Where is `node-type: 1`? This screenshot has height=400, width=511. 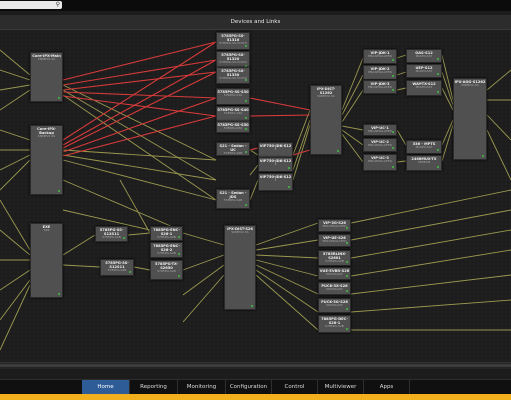 node-type: 1 is located at coordinates (275, 180).